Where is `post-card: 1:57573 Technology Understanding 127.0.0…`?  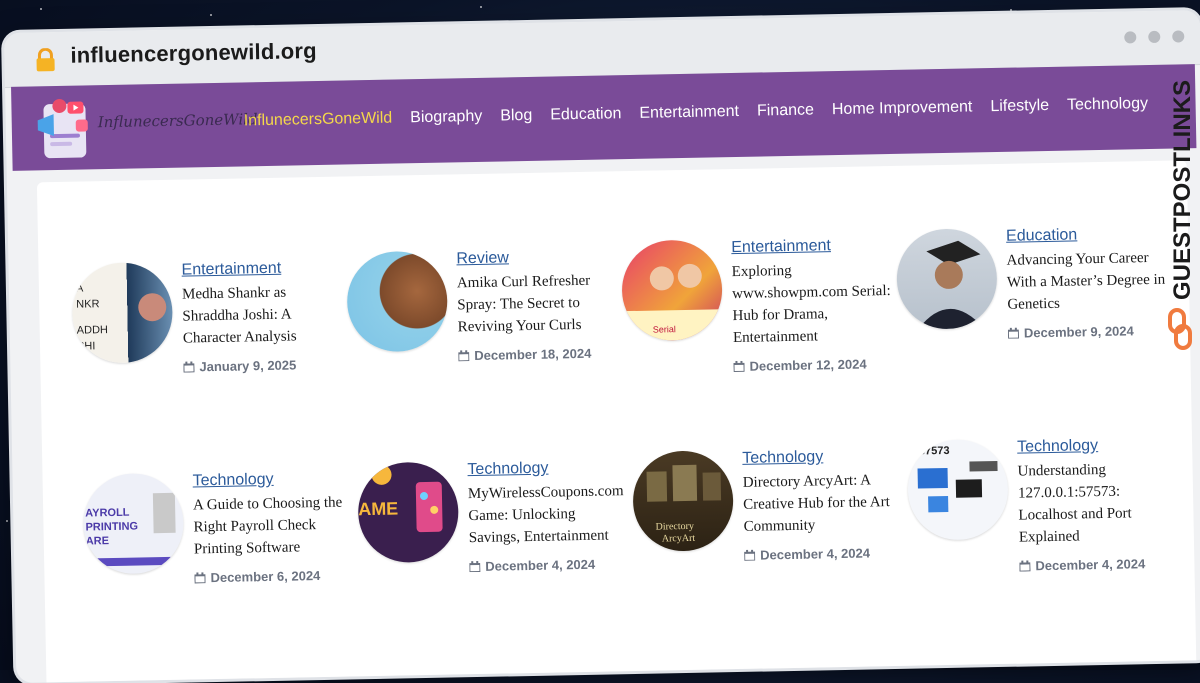
post-card: 1:57573 Technology Understanding 127.0.0… is located at coordinates (1045, 507).